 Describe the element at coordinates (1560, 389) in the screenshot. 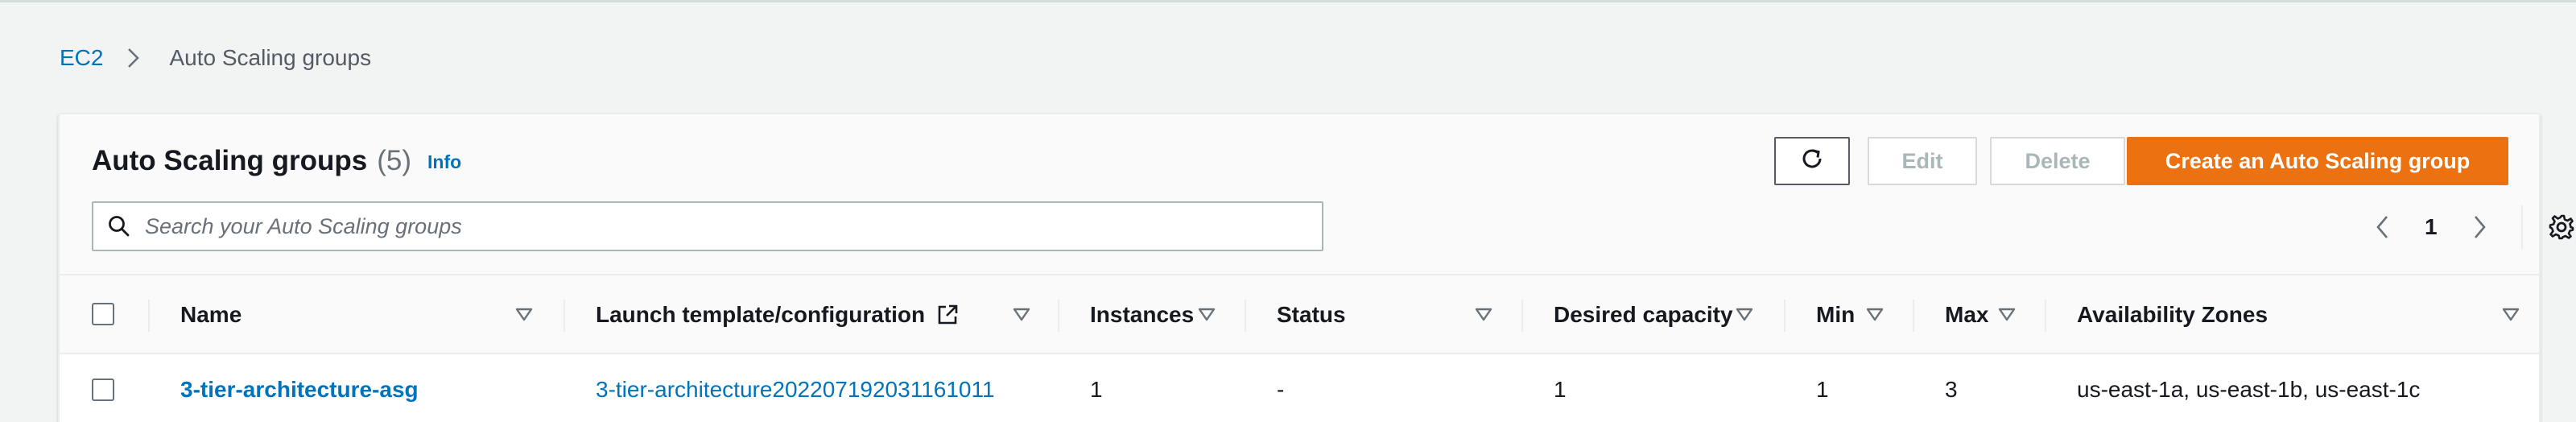

I see `desired-capacity-cell: 1` at that location.